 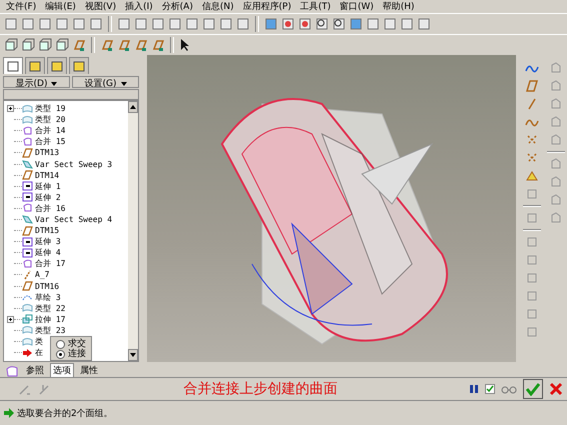 What do you see at coordinates (105, 82) in the screenshot?
I see `dropdown-button: 设置(G)` at bounding box center [105, 82].